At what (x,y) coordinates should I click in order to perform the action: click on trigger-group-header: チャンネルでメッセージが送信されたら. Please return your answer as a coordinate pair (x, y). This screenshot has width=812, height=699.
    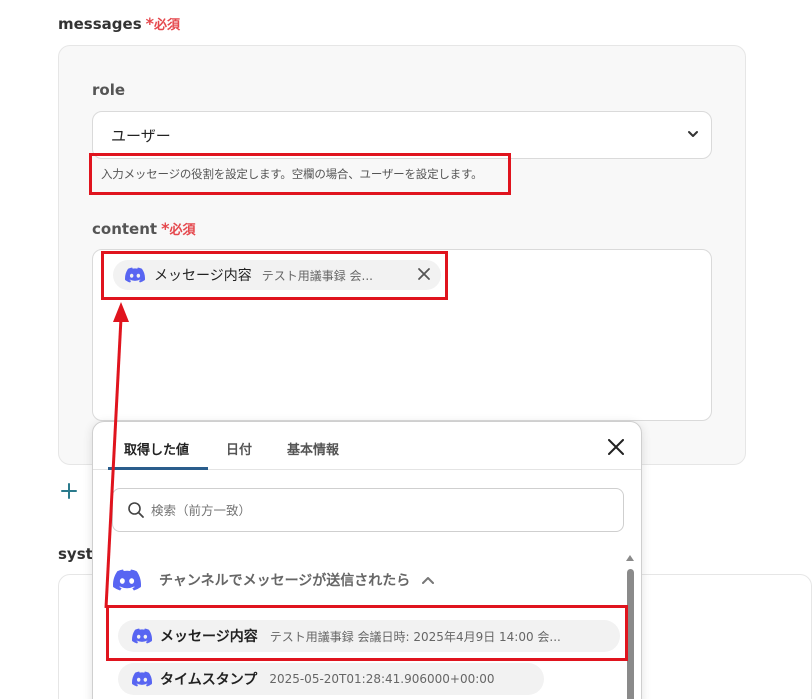
    Looking at the image, I should click on (274, 580).